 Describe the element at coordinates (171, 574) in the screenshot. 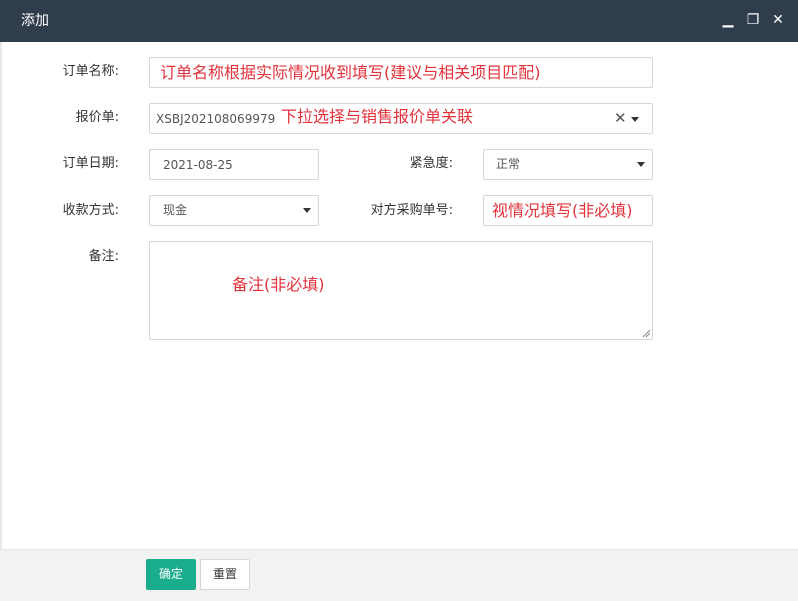

I see `confirm-button: 确定` at that location.